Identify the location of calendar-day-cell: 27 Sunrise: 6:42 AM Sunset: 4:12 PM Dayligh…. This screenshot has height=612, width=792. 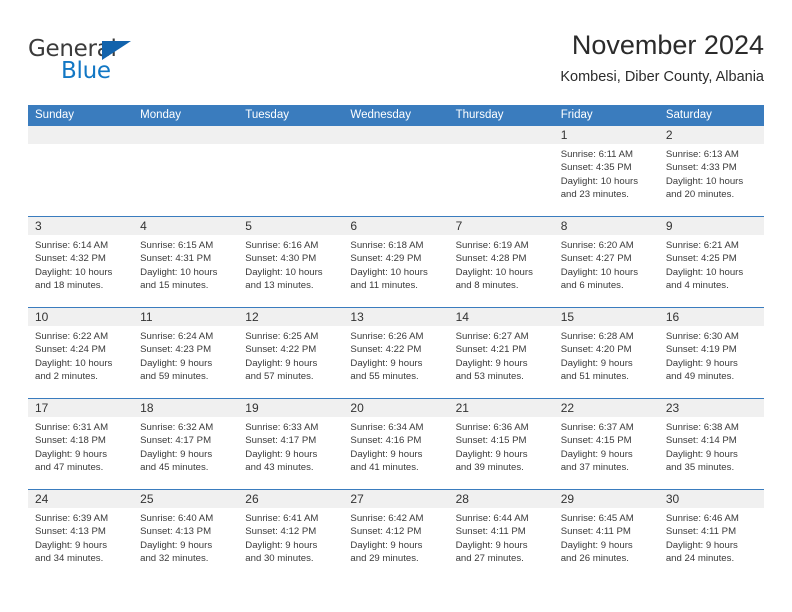
(396, 534).